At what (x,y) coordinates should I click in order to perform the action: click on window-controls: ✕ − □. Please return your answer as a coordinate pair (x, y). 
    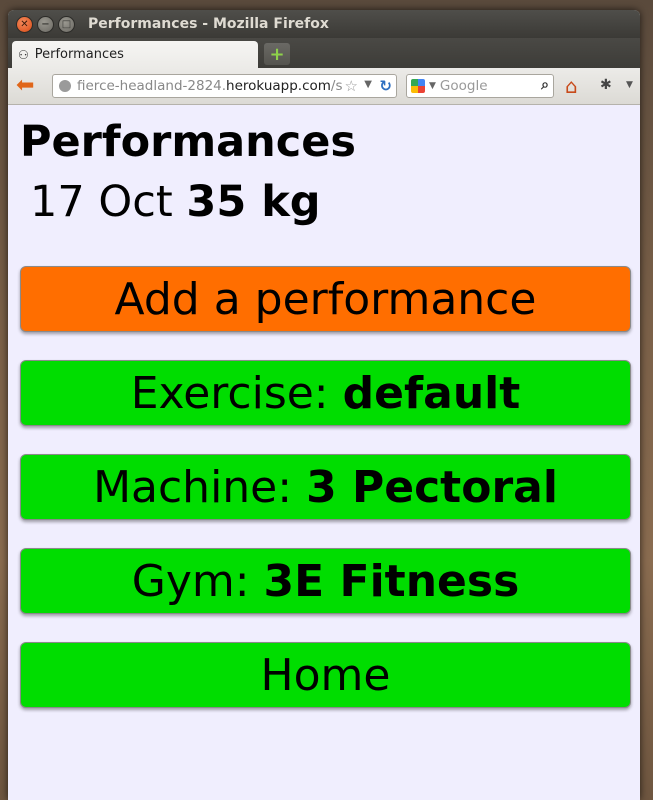
    Looking at the image, I should click on (45, 24).